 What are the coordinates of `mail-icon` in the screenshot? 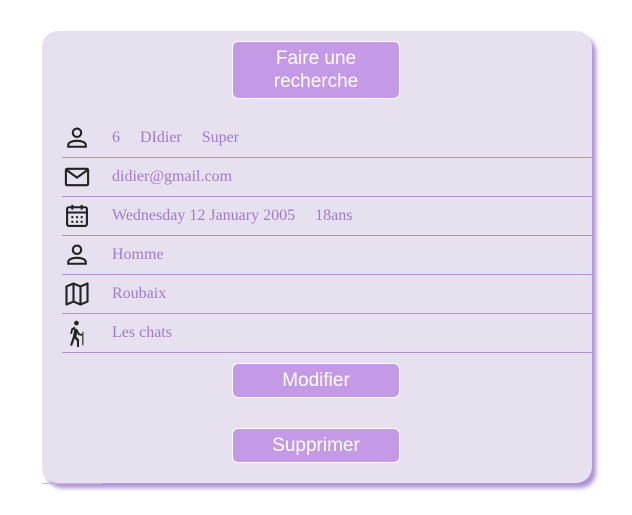 It's located at (77, 177).